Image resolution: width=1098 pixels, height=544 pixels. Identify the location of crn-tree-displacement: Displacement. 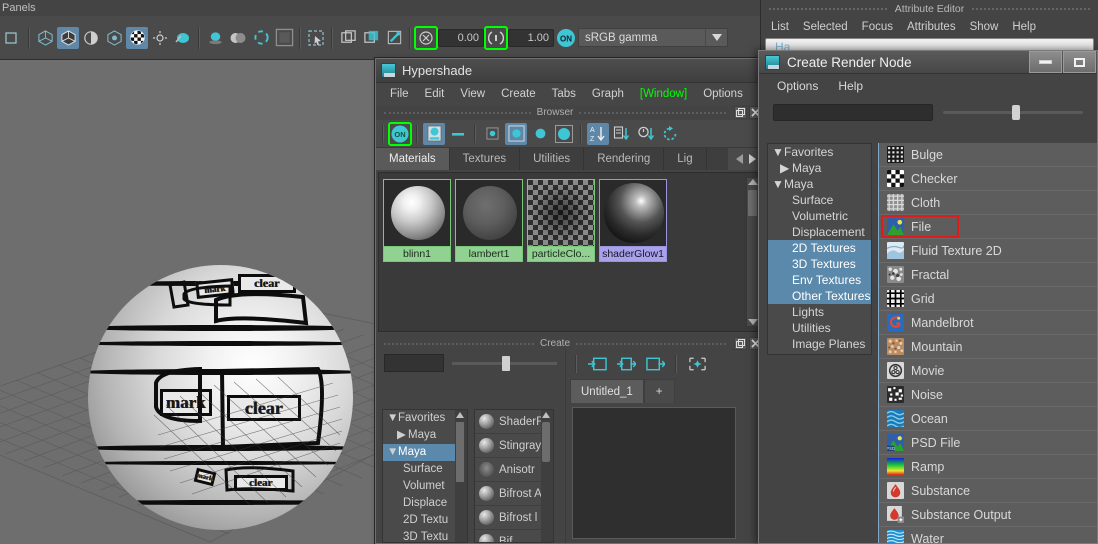
(819, 232).